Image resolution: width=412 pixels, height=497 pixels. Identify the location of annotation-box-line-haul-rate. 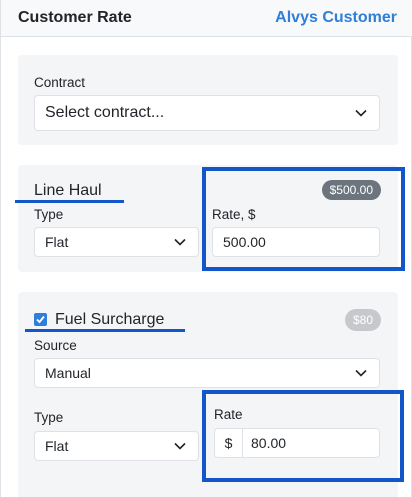
(303, 219).